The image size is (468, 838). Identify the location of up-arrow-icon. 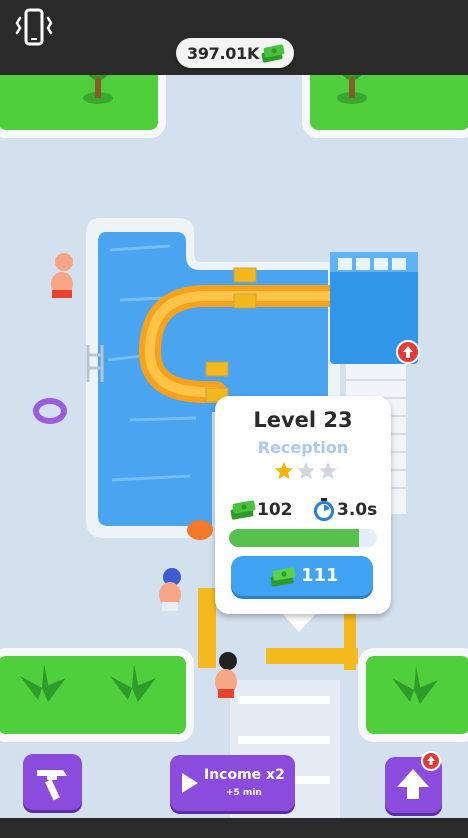
(431, 760).